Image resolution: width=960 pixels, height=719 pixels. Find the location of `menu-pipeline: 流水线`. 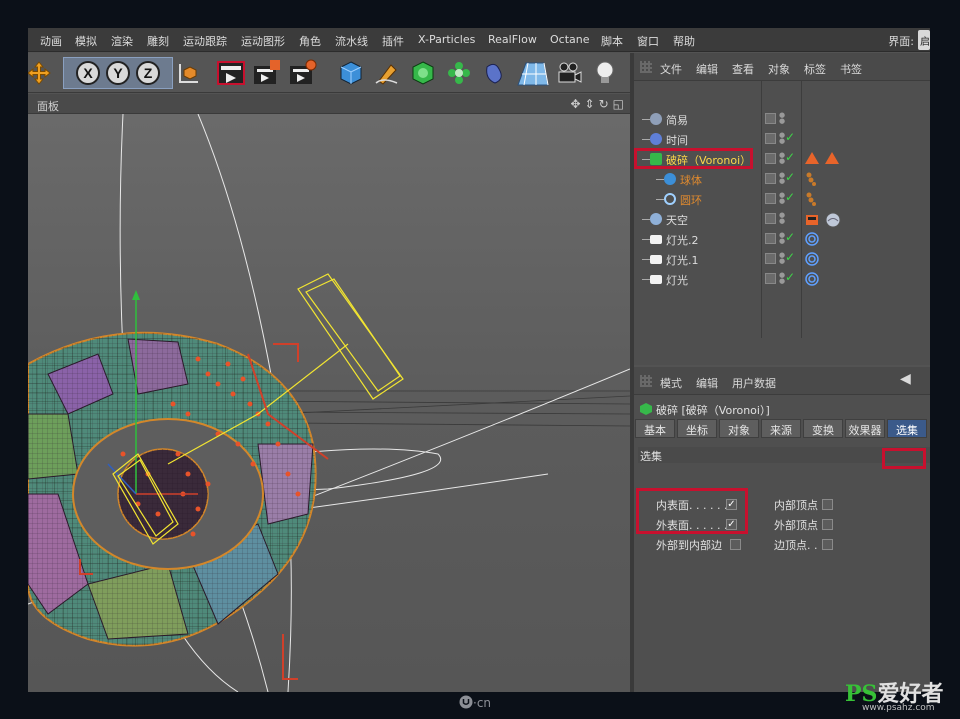

menu-pipeline: 流水线 is located at coordinates (351, 41).